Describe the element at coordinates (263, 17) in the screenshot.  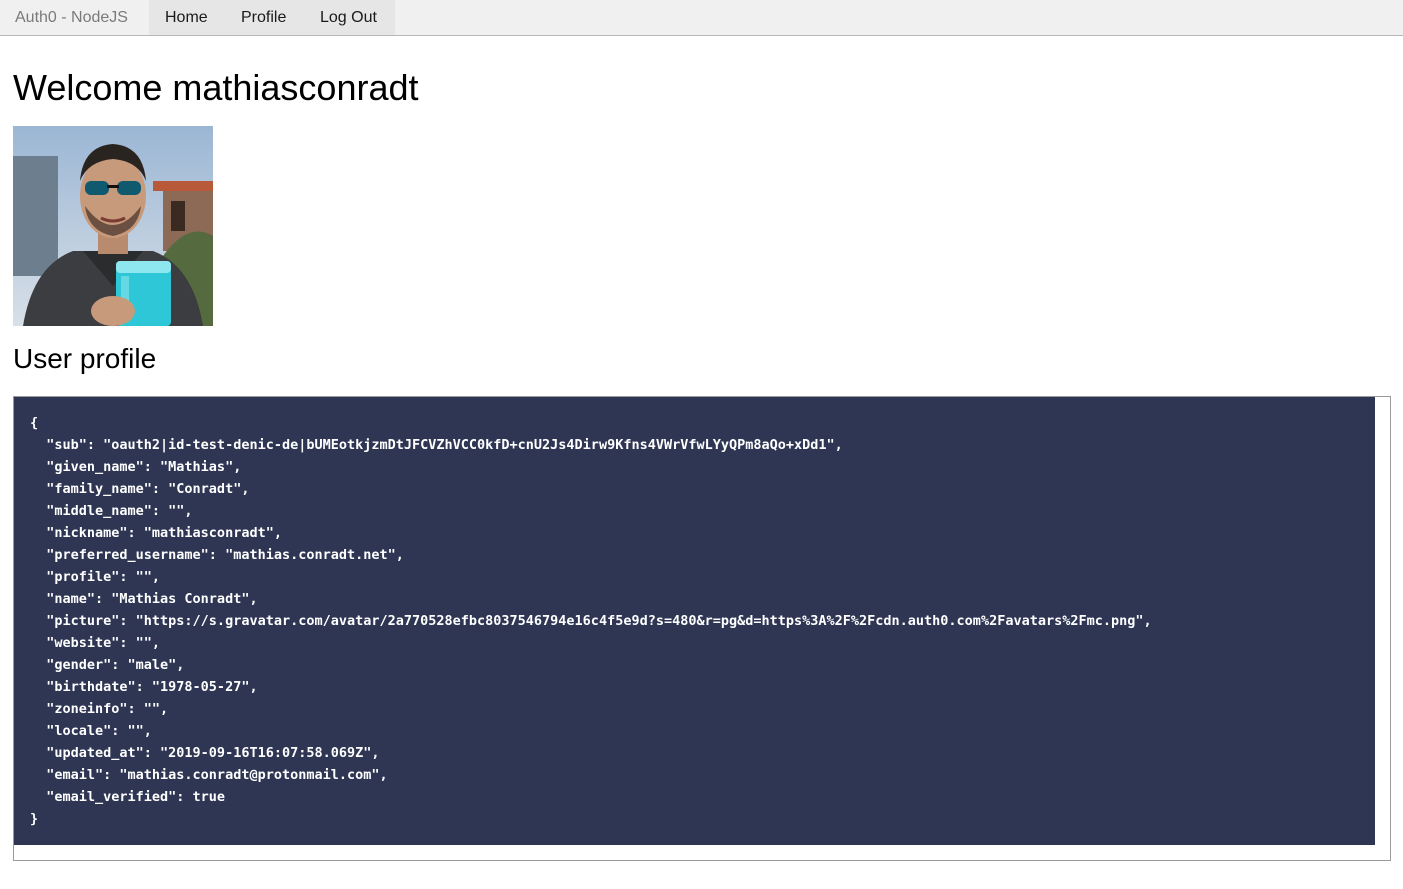
I see `nav-profile-link: Profile` at that location.